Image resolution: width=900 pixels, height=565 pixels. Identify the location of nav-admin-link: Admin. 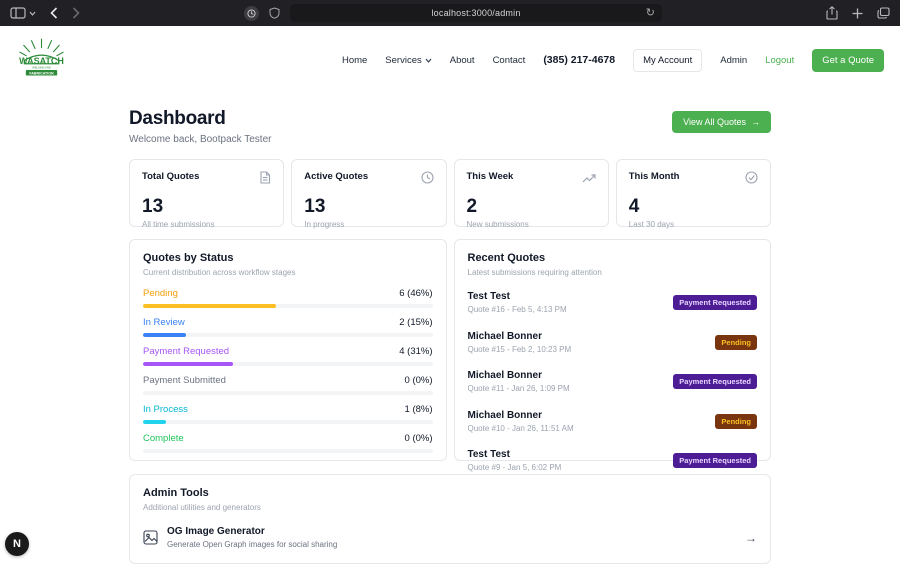
(733, 60).